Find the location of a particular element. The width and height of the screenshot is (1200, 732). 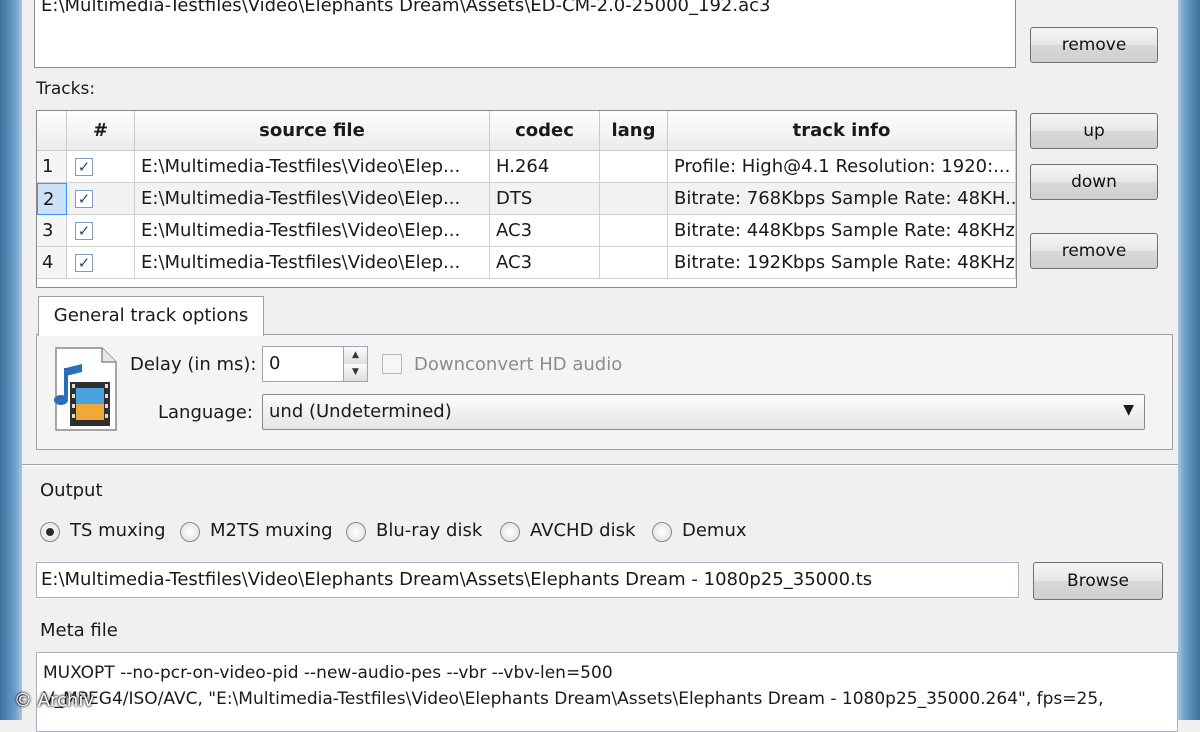

browse-button: Browse is located at coordinates (1098, 581).